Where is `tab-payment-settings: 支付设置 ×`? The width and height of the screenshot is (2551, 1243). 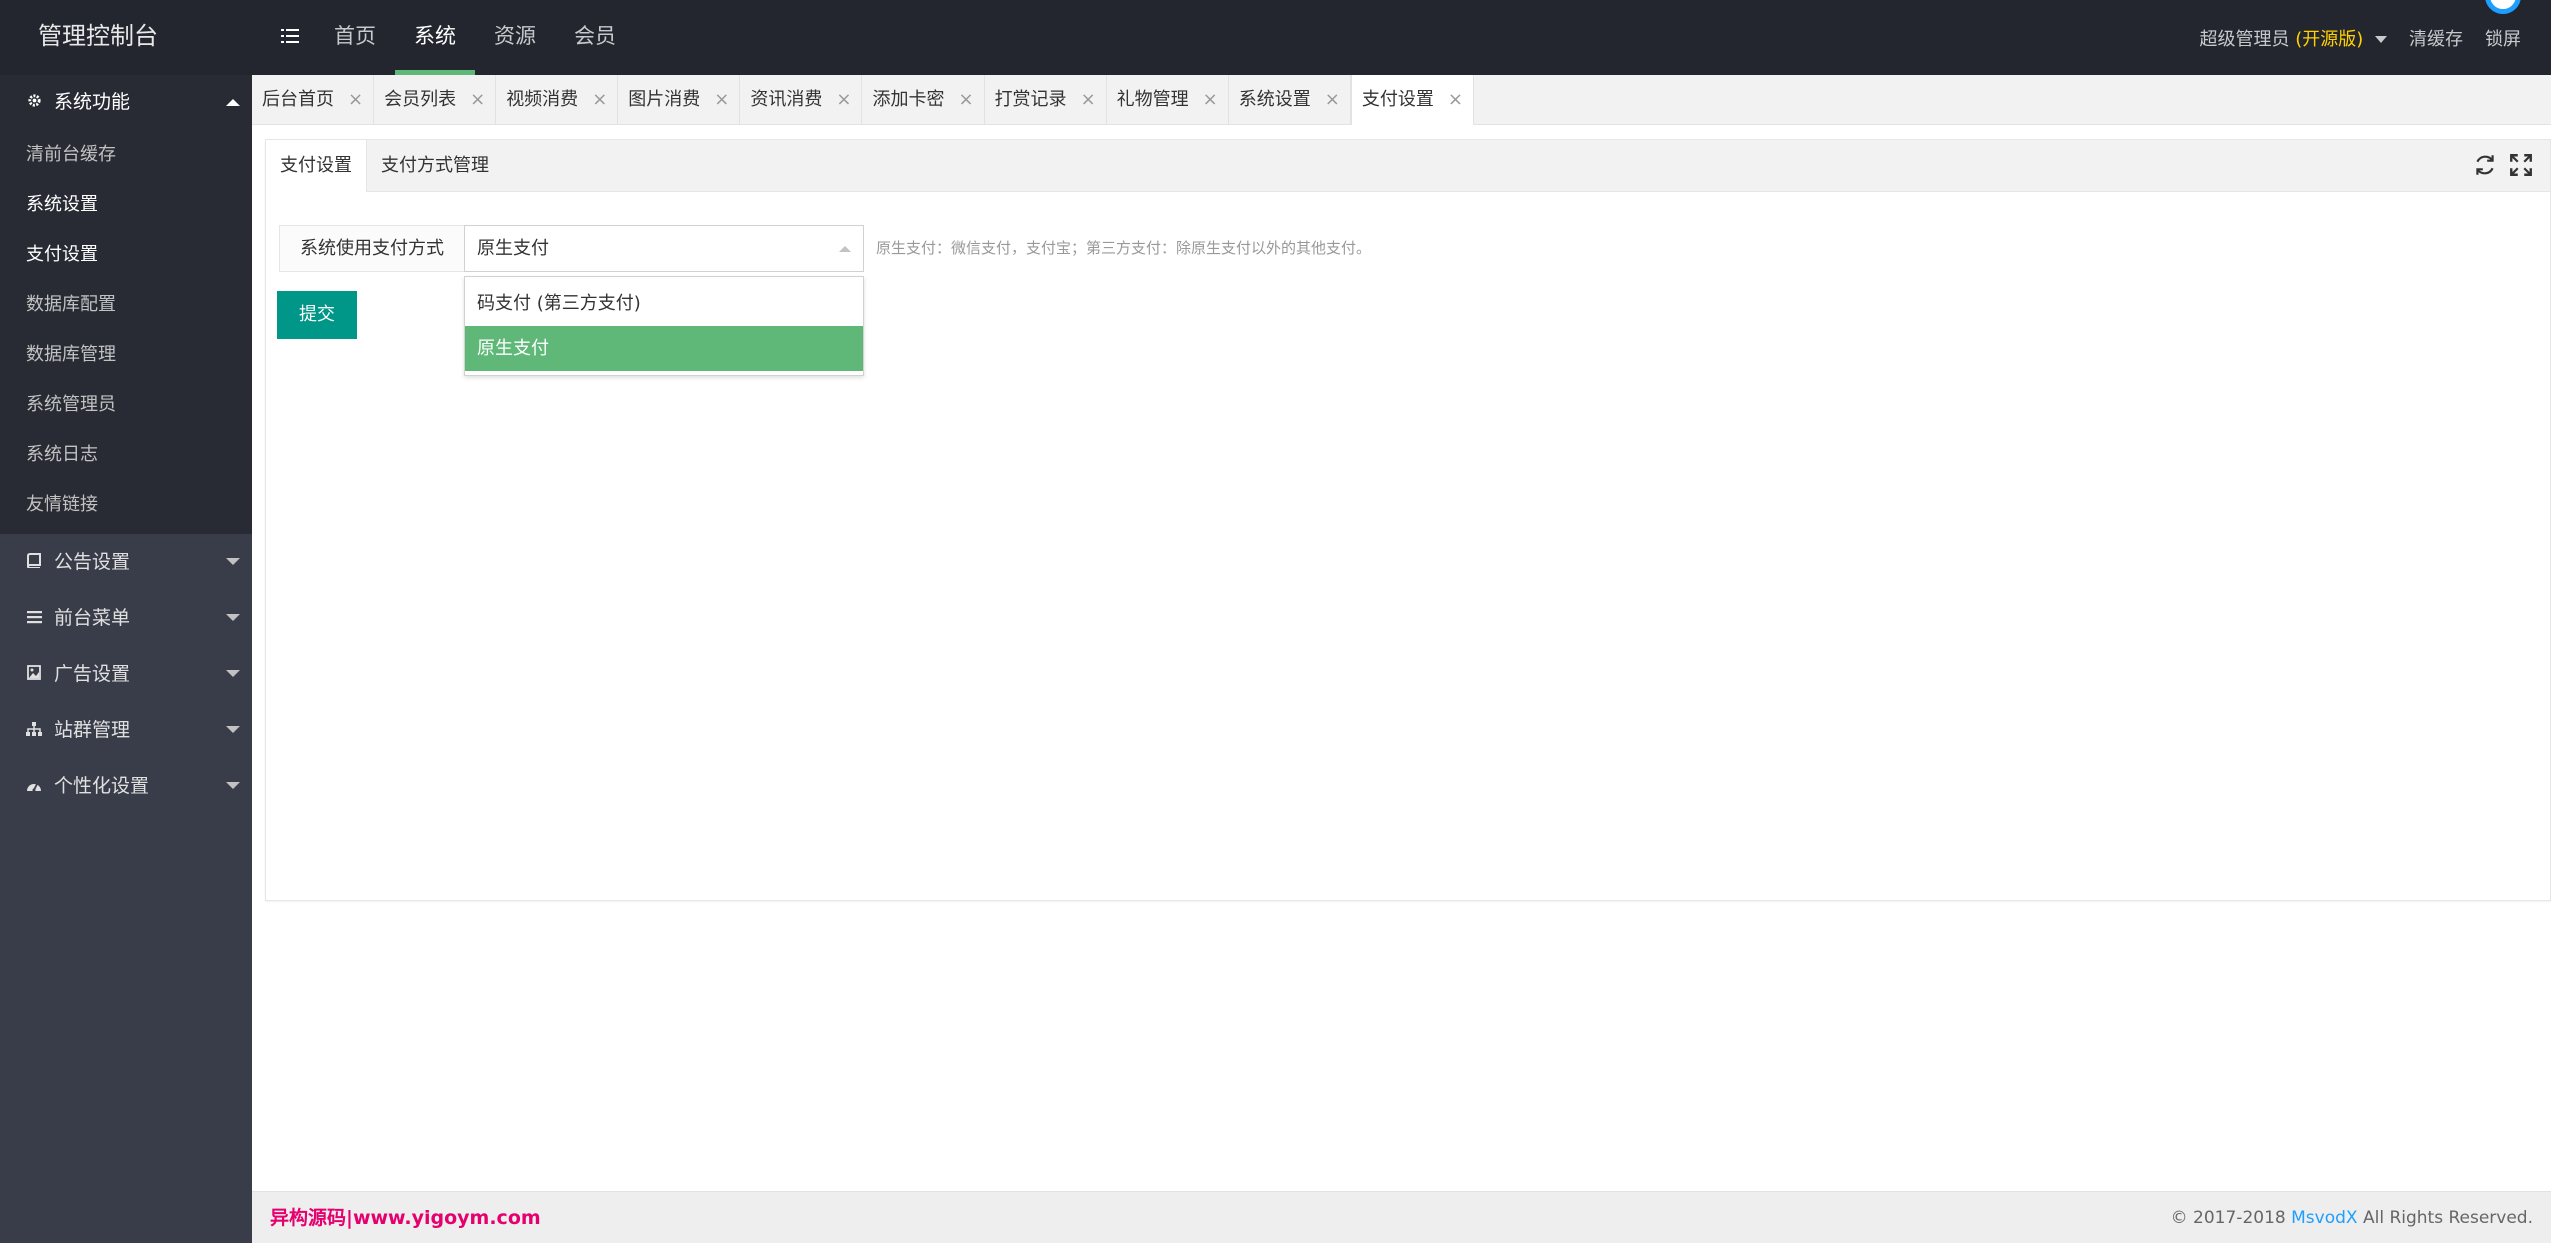 tab-payment-settings: 支付设置 × is located at coordinates (1412, 100).